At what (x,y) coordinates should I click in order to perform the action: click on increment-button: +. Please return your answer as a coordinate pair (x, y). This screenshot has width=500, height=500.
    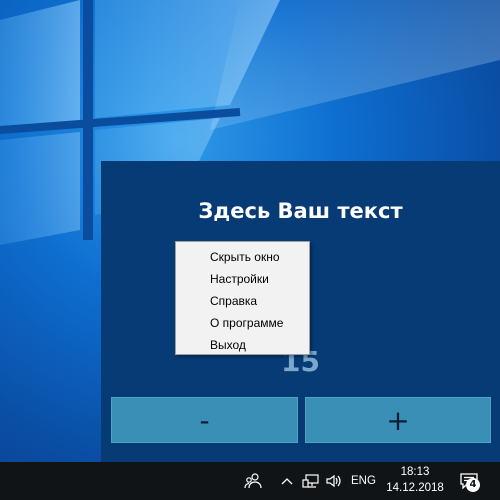
    Looking at the image, I should click on (398, 420).